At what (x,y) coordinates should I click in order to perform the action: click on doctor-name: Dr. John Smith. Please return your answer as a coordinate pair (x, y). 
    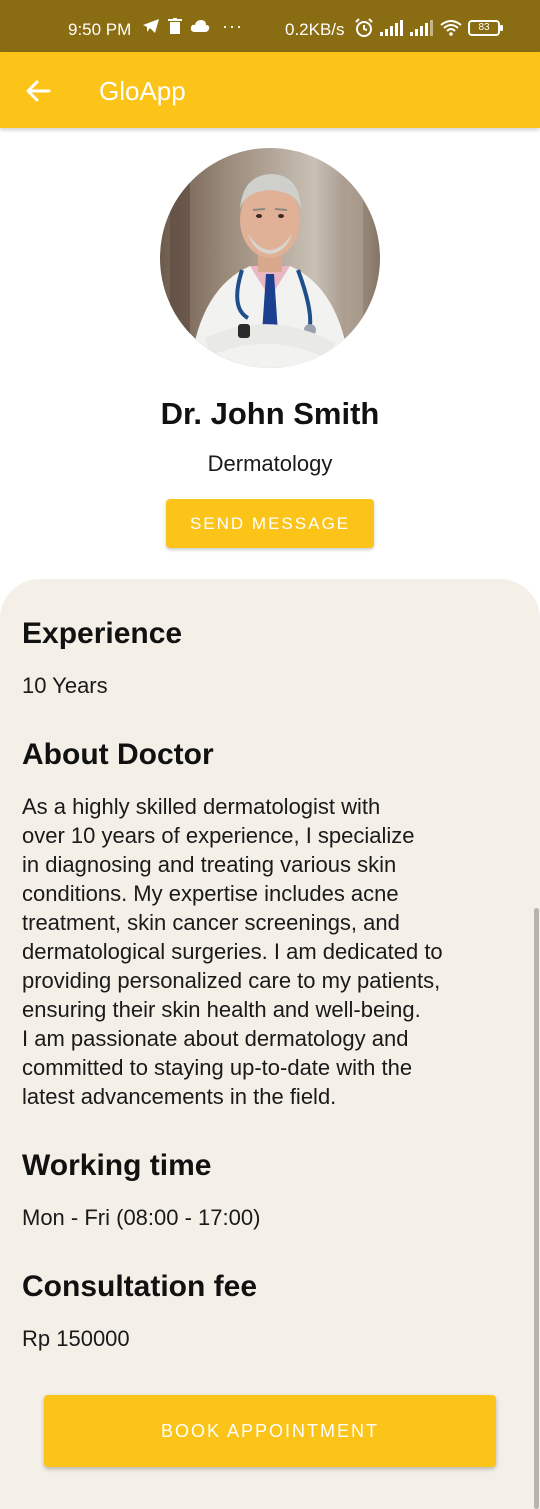
    Looking at the image, I should click on (270, 413).